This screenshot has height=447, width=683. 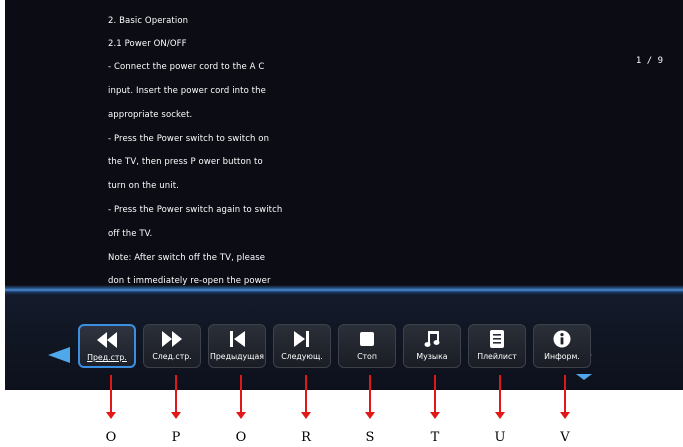 I want to click on button-label: Следующ., so click(x=302, y=356).